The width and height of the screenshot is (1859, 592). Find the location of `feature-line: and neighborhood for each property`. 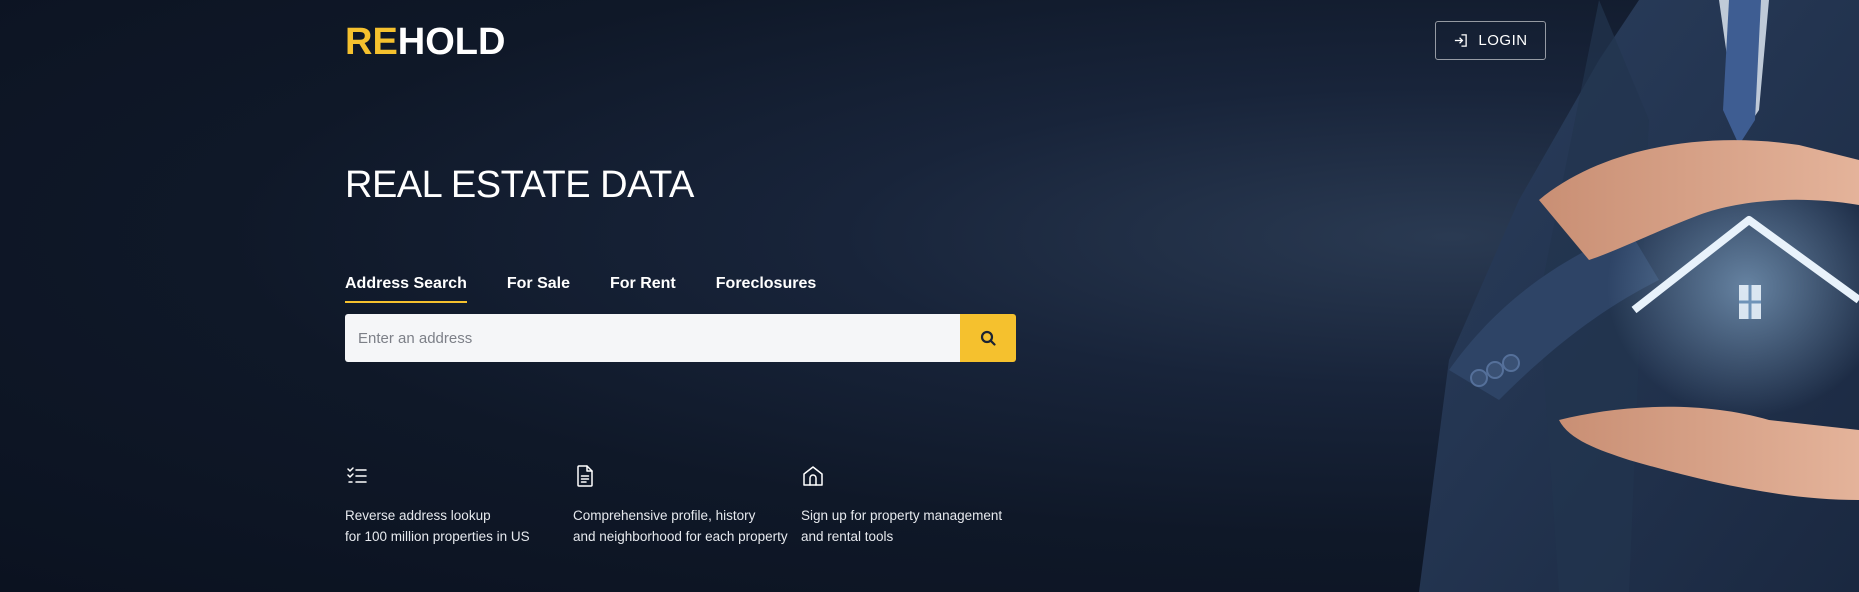

feature-line: and neighborhood for each property is located at coordinates (680, 536).